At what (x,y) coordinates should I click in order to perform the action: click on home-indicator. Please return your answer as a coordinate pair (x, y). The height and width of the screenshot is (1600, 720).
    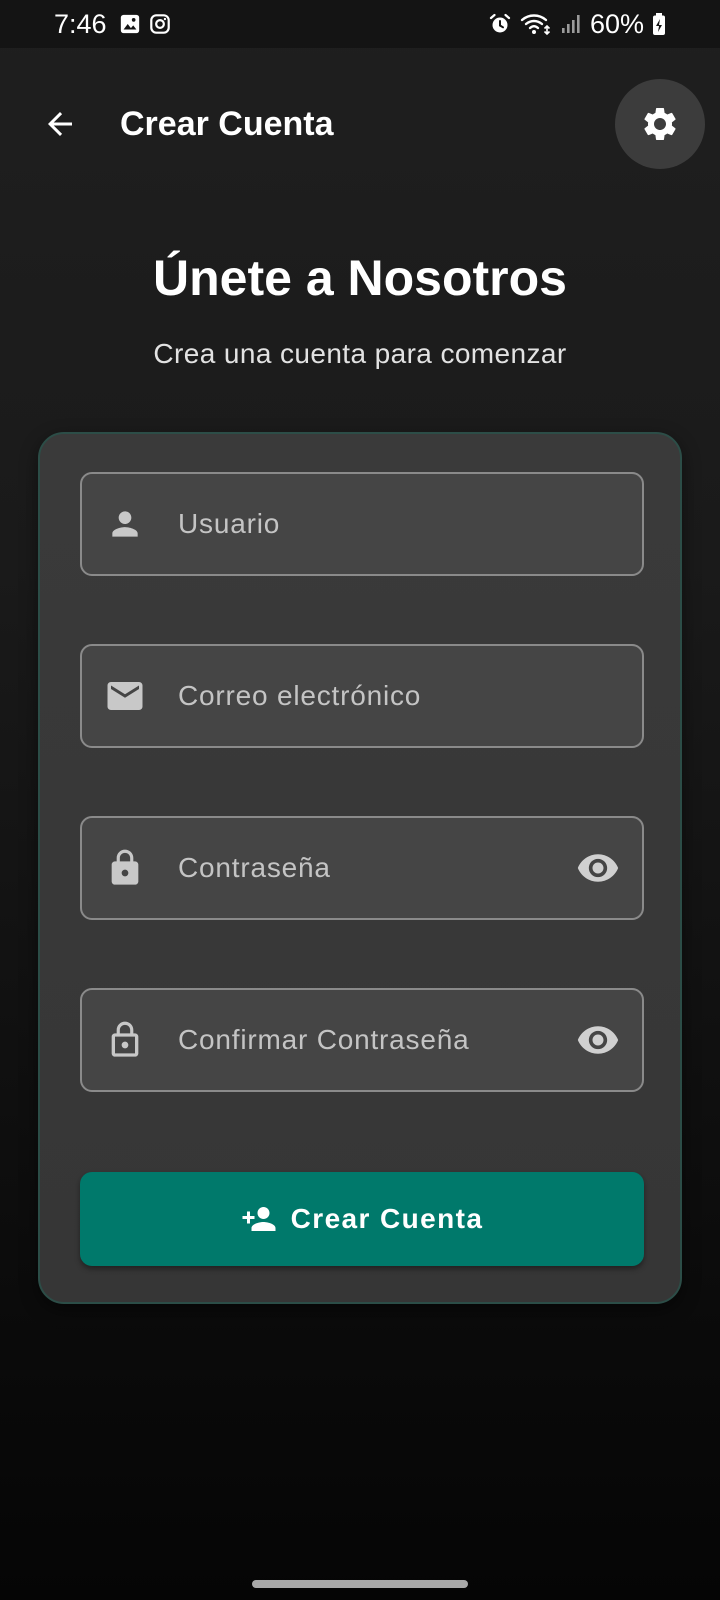
    Looking at the image, I should click on (360, 1584).